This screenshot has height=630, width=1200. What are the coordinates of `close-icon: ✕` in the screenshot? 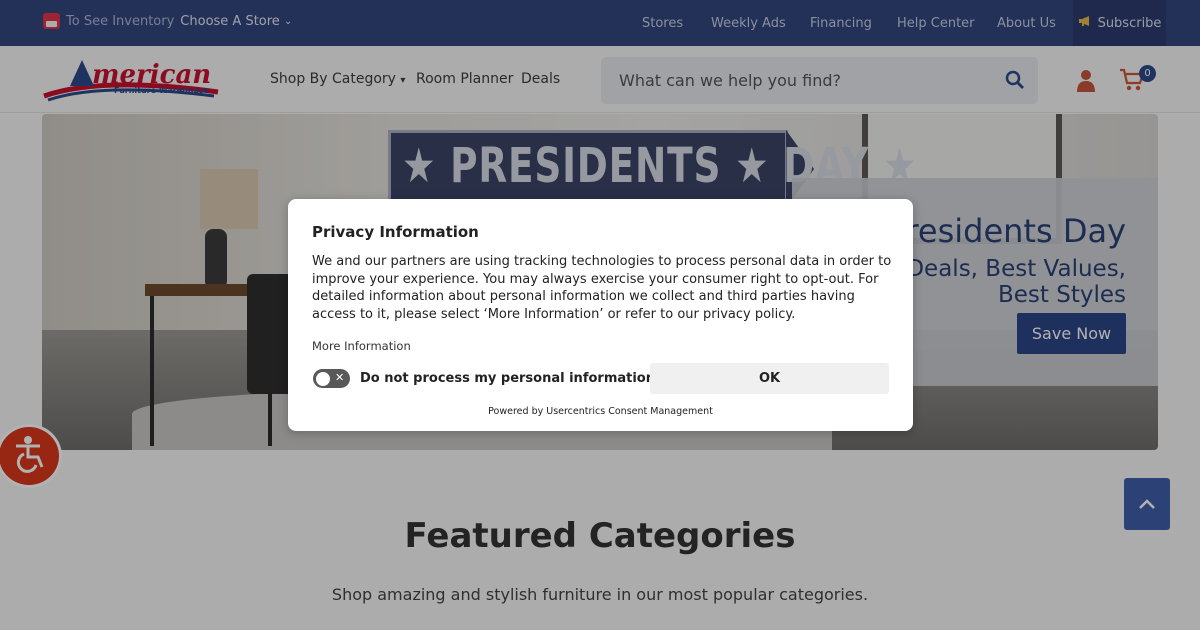 It's located at (340, 377).